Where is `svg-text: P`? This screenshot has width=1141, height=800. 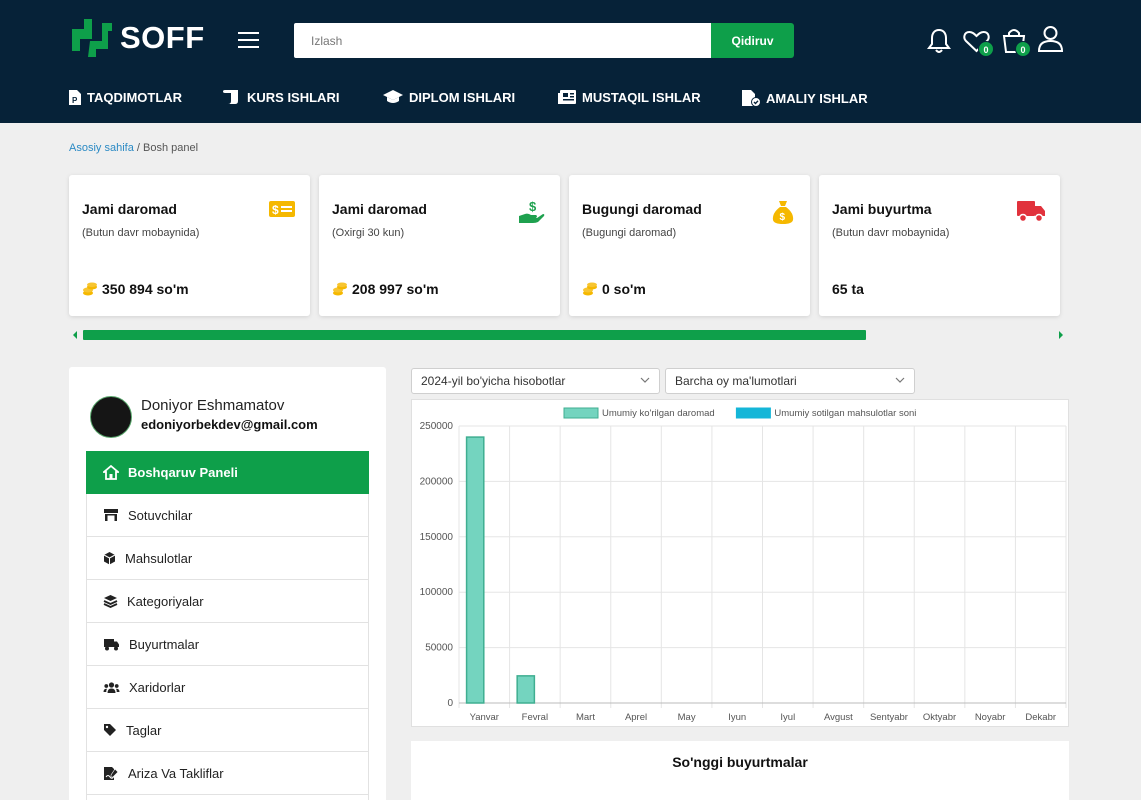
svg-text: P is located at coordinates (75, 100).